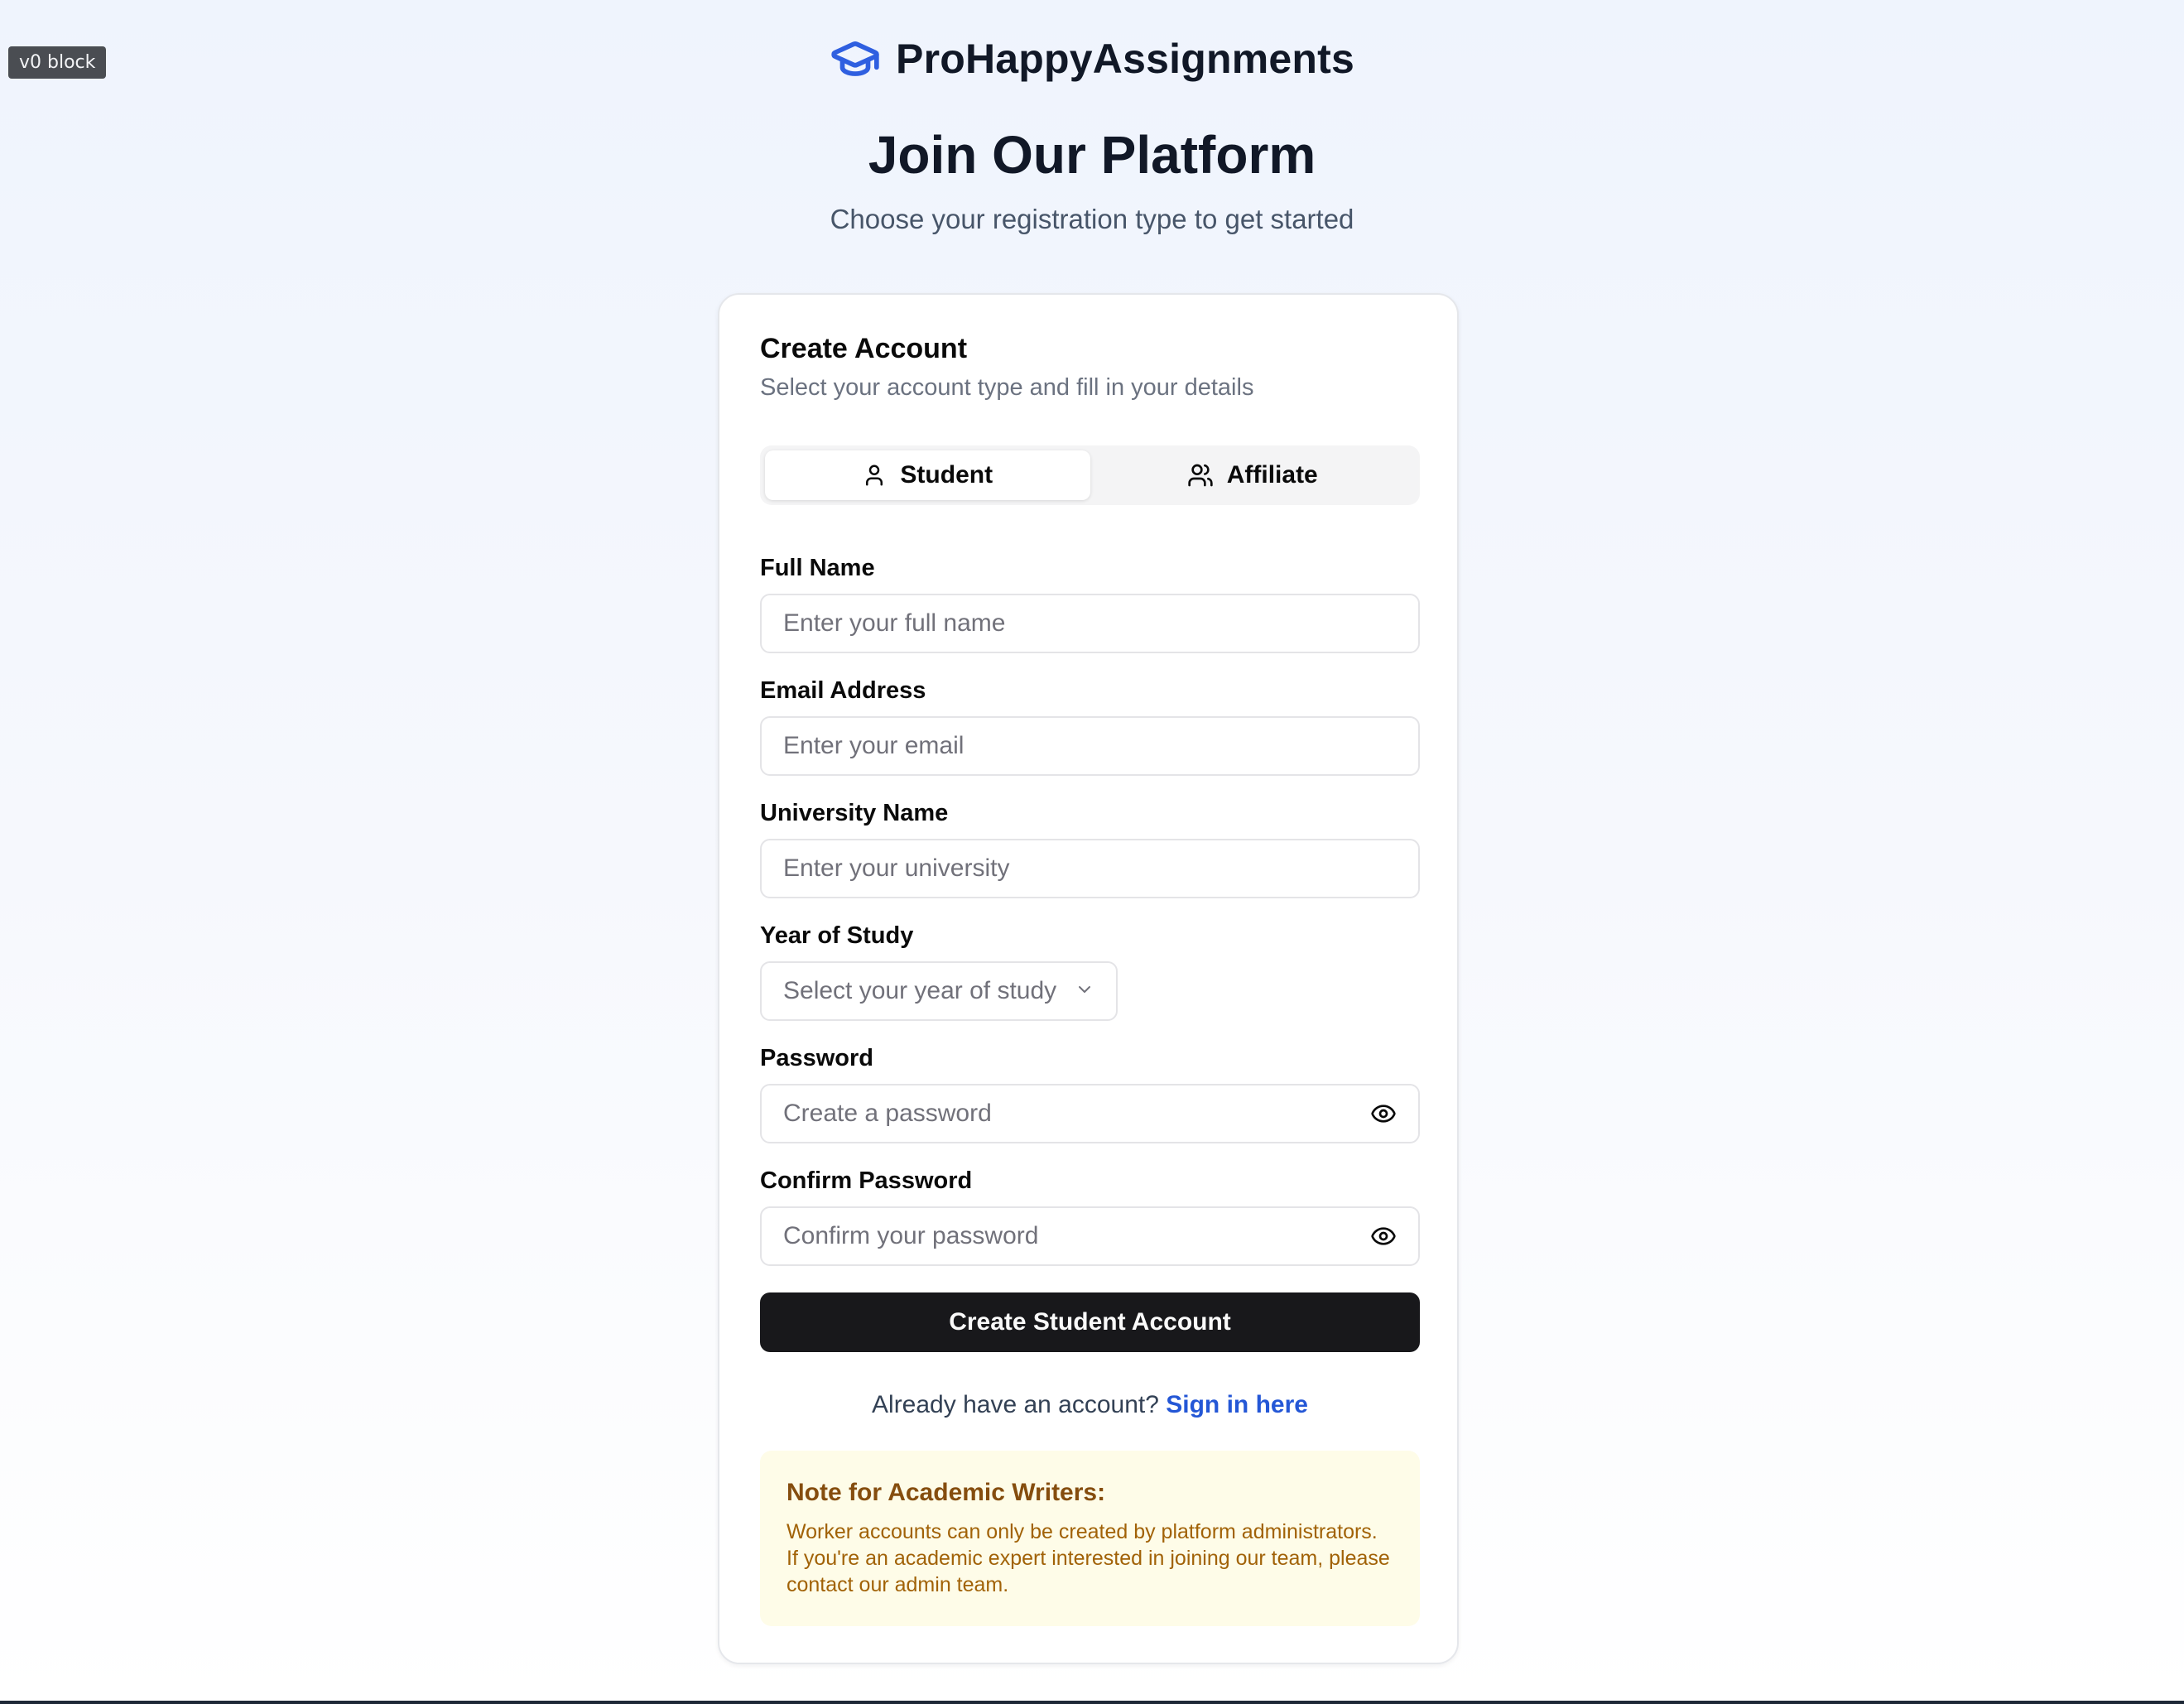  What do you see at coordinates (866, 1180) in the screenshot?
I see `confirm-password-label: Confirm Password` at bounding box center [866, 1180].